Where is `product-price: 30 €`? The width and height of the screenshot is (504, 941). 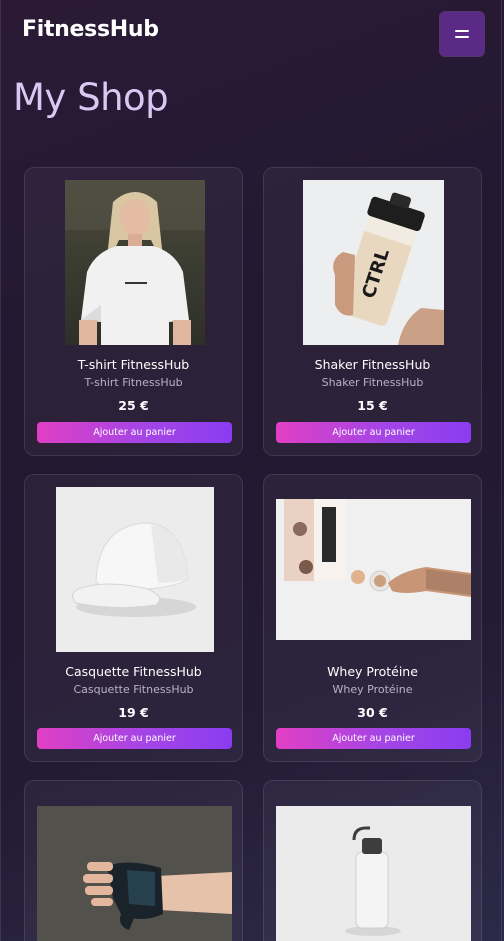 product-price: 30 € is located at coordinates (372, 712).